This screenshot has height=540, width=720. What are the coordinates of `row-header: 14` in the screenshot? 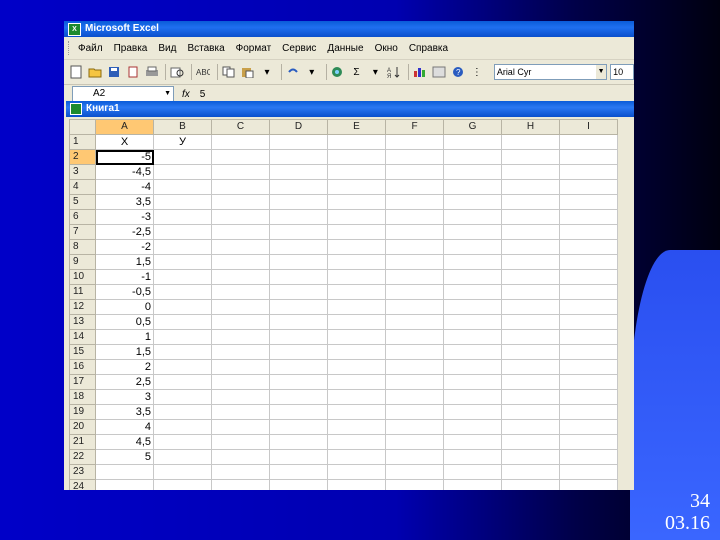 It's located at (82, 337).